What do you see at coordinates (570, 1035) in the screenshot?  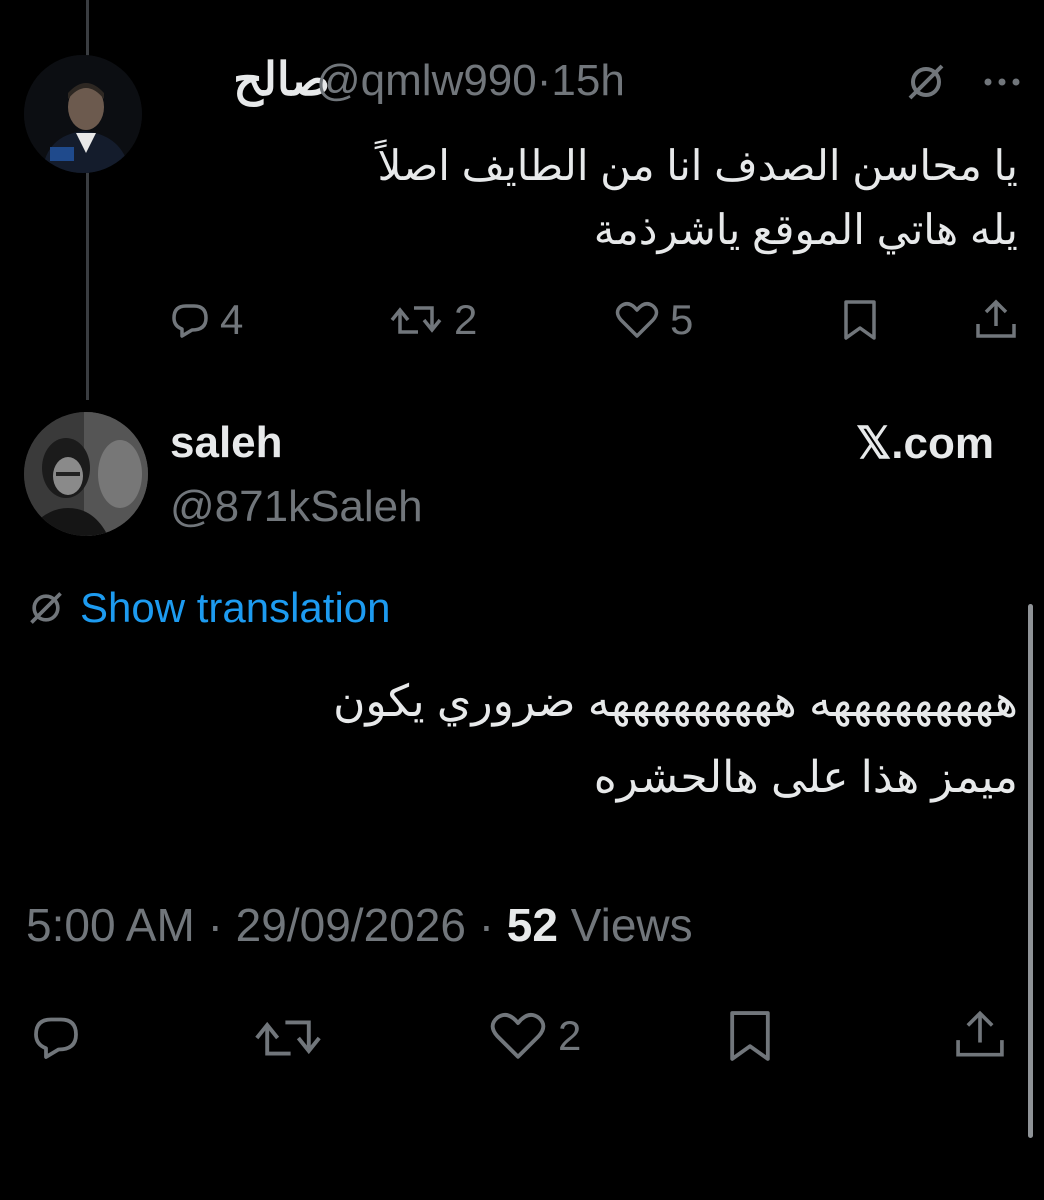 I see `like-count: 2` at bounding box center [570, 1035].